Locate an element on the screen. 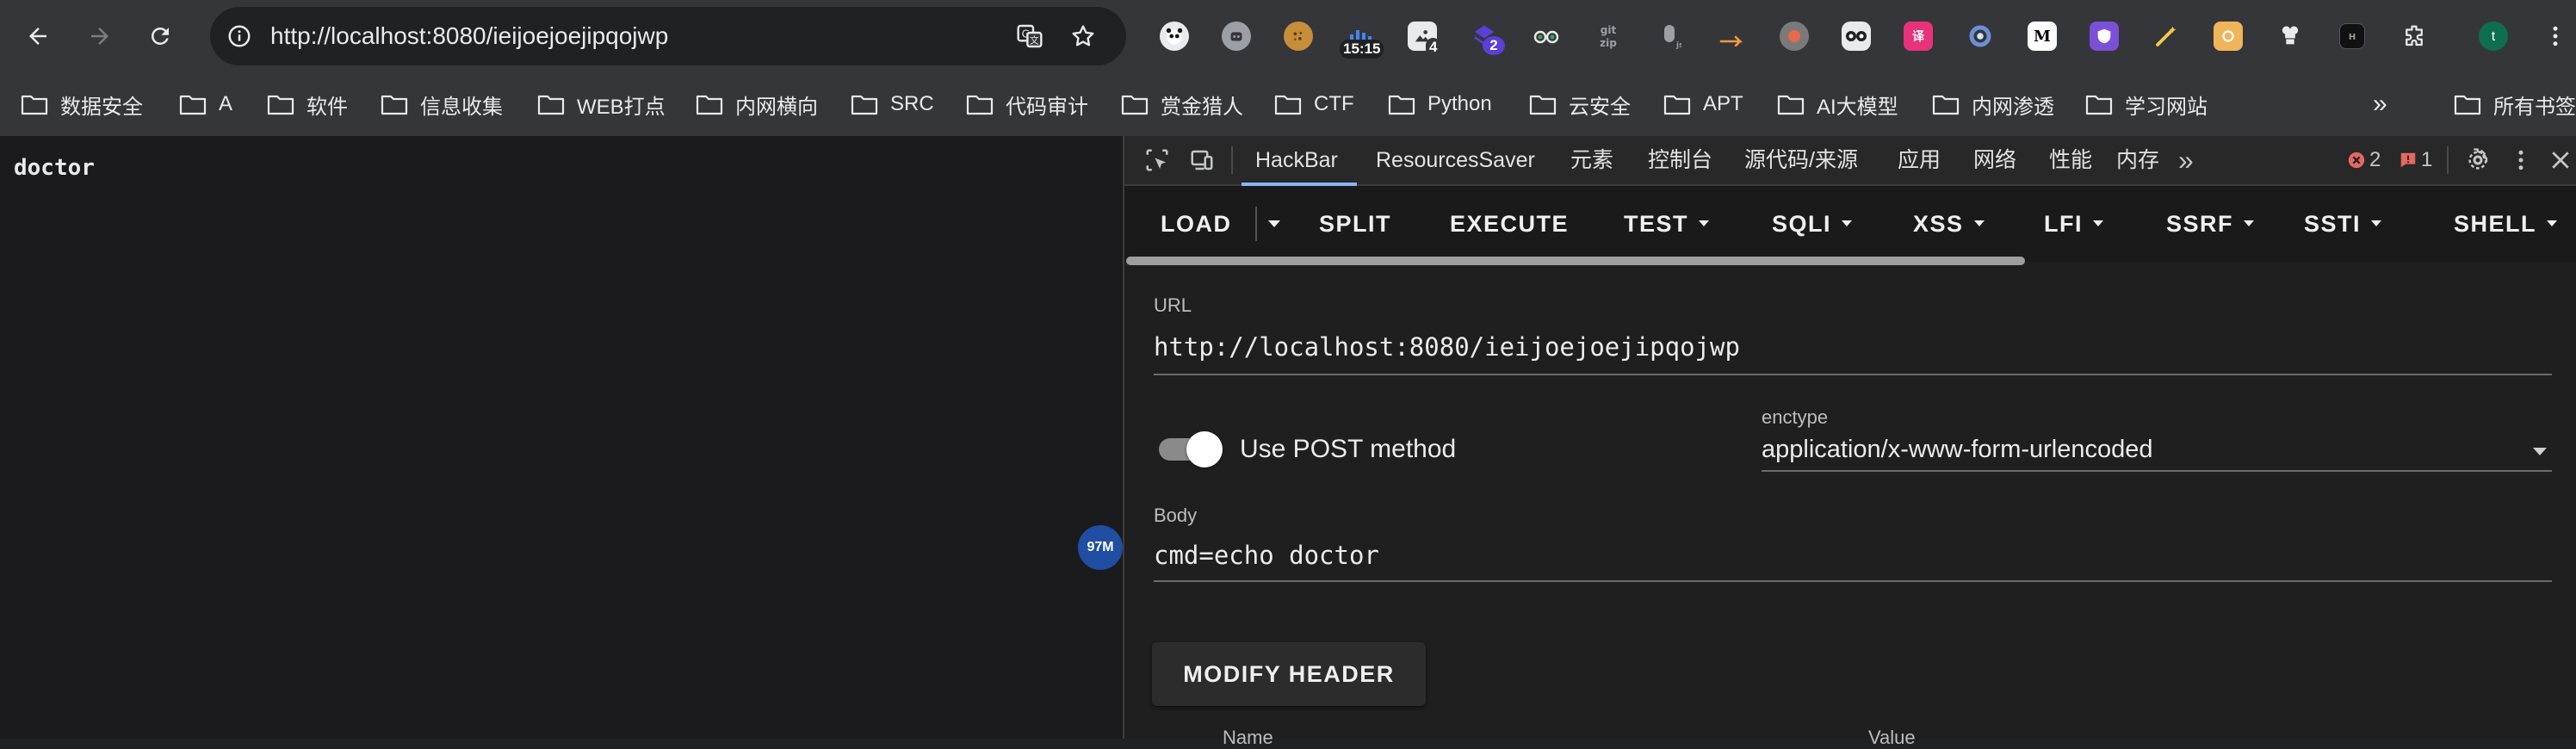 This screenshot has width=2576, height=749. body-input: cmd=echo doctor is located at coordinates (1267, 555).